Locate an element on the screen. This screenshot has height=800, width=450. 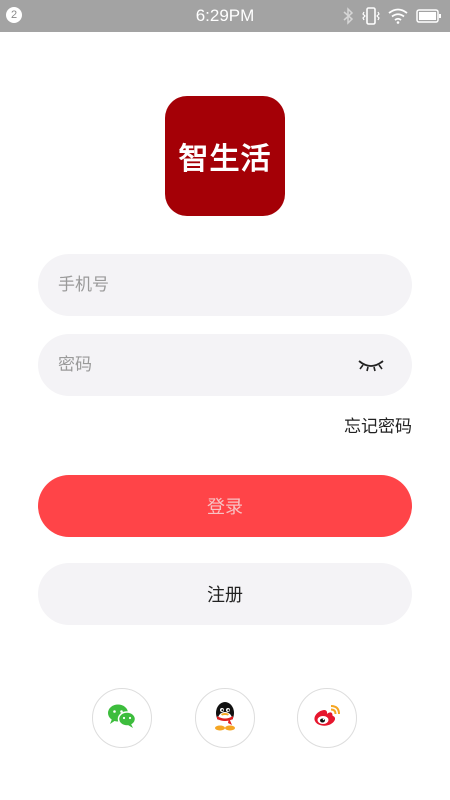
wifi-icon is located at coordinates (398, 16).